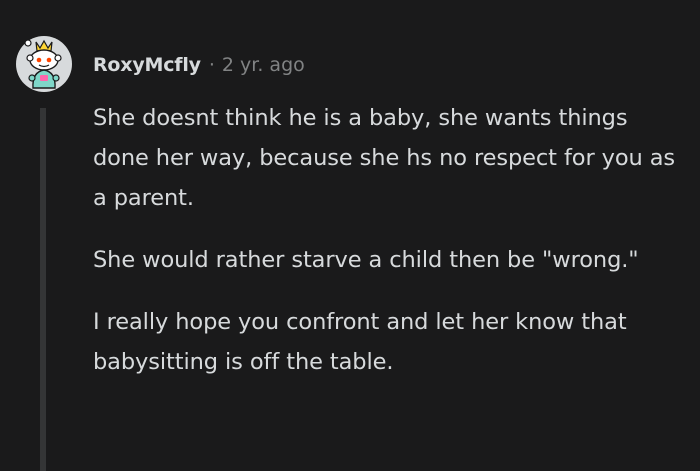  I want to click on comment-meta: RoxyMcfly · 2 yr. ago, so click(199, 65).